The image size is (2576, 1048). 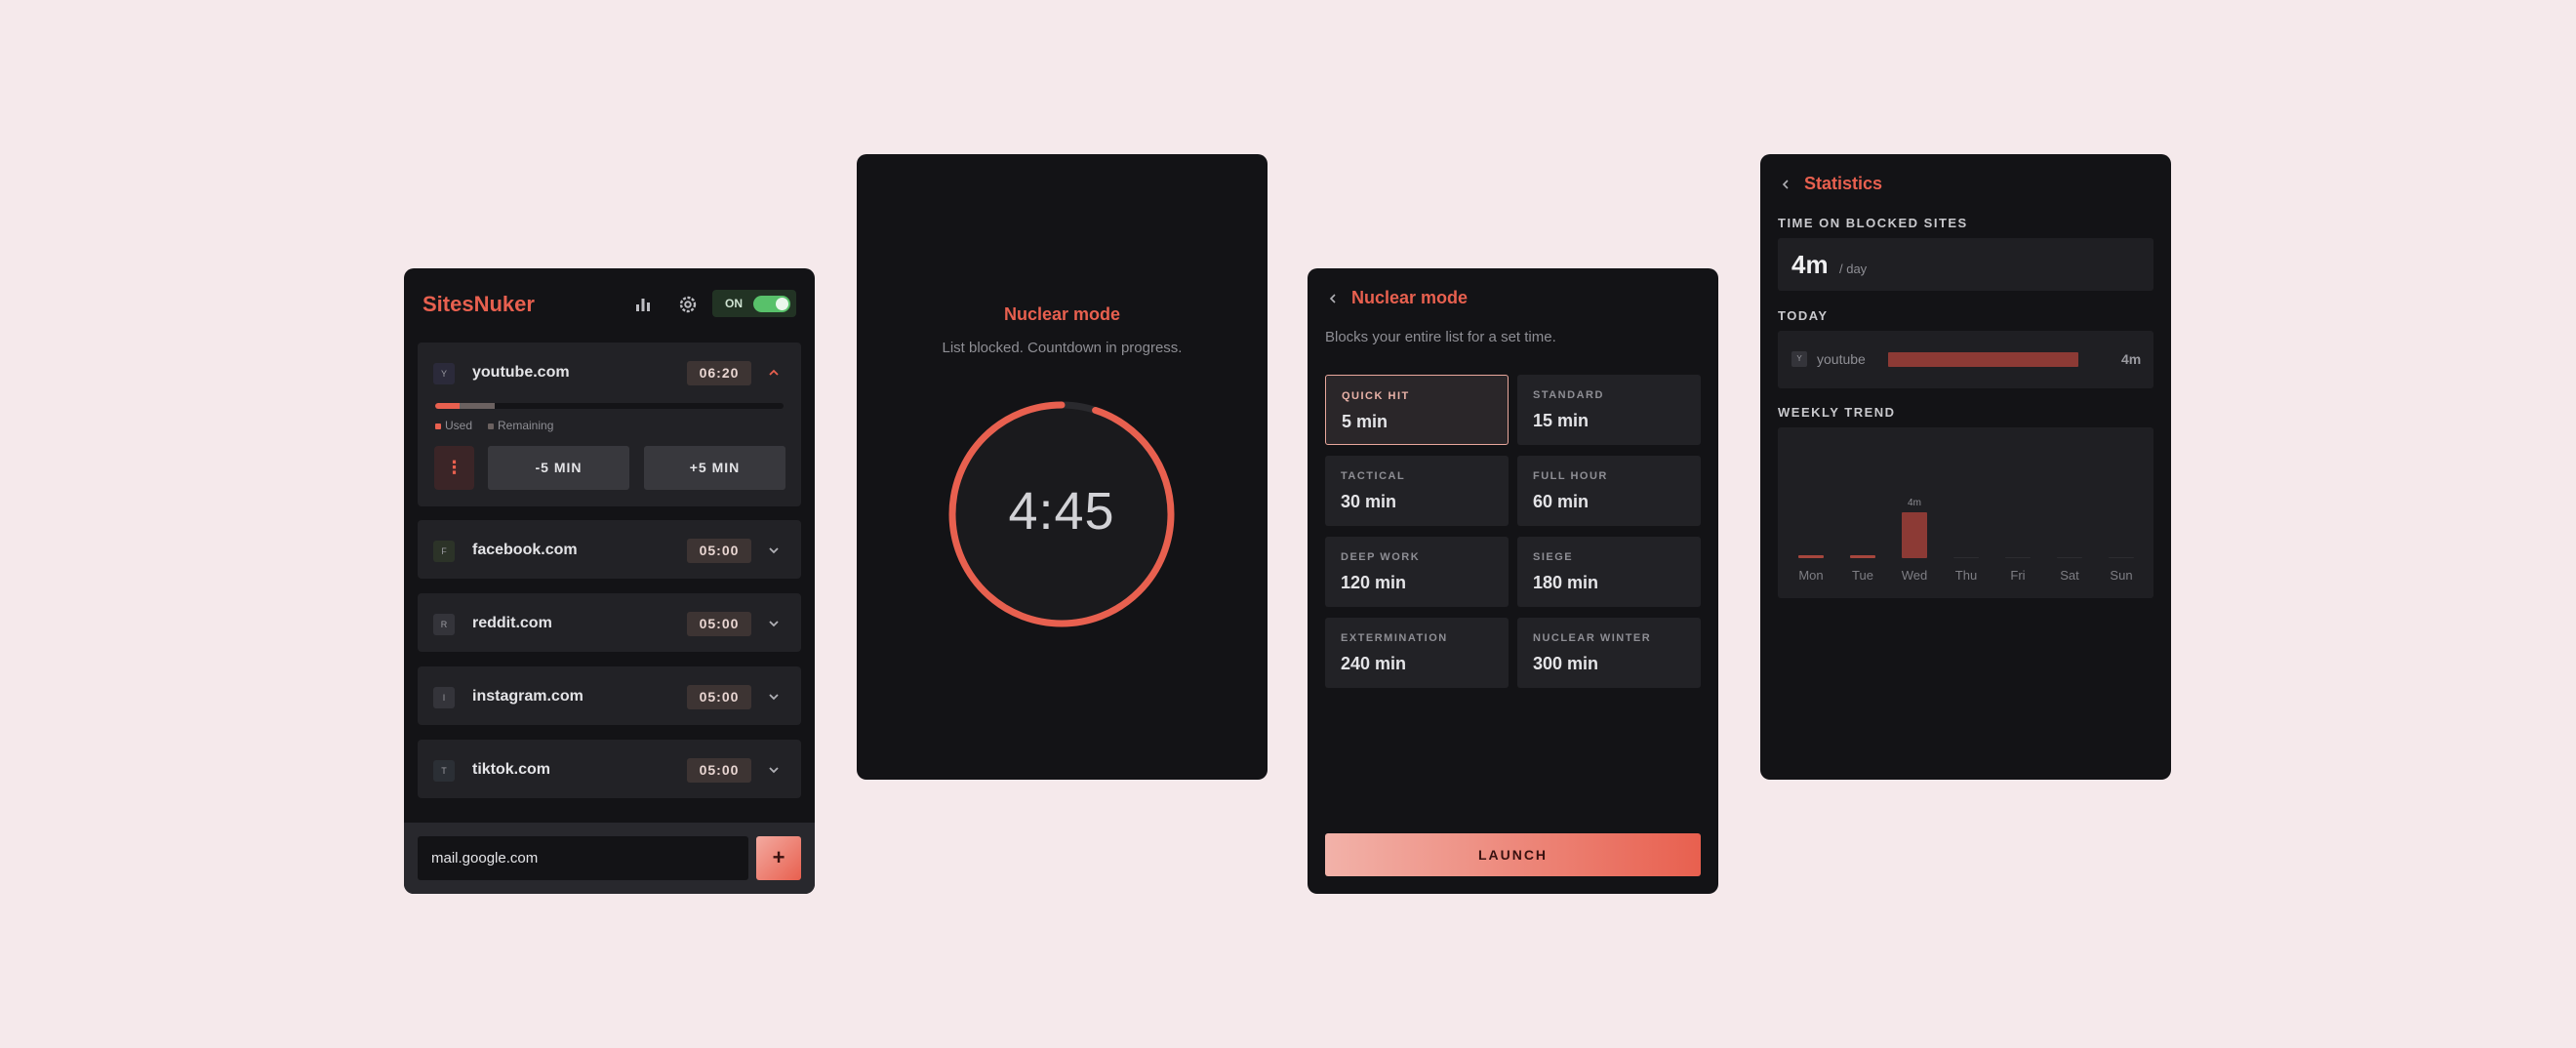 What do you see at coordinates (778, 858) in the screenshot?
I see `add-site-button: +` at bounding box center [778, 858].